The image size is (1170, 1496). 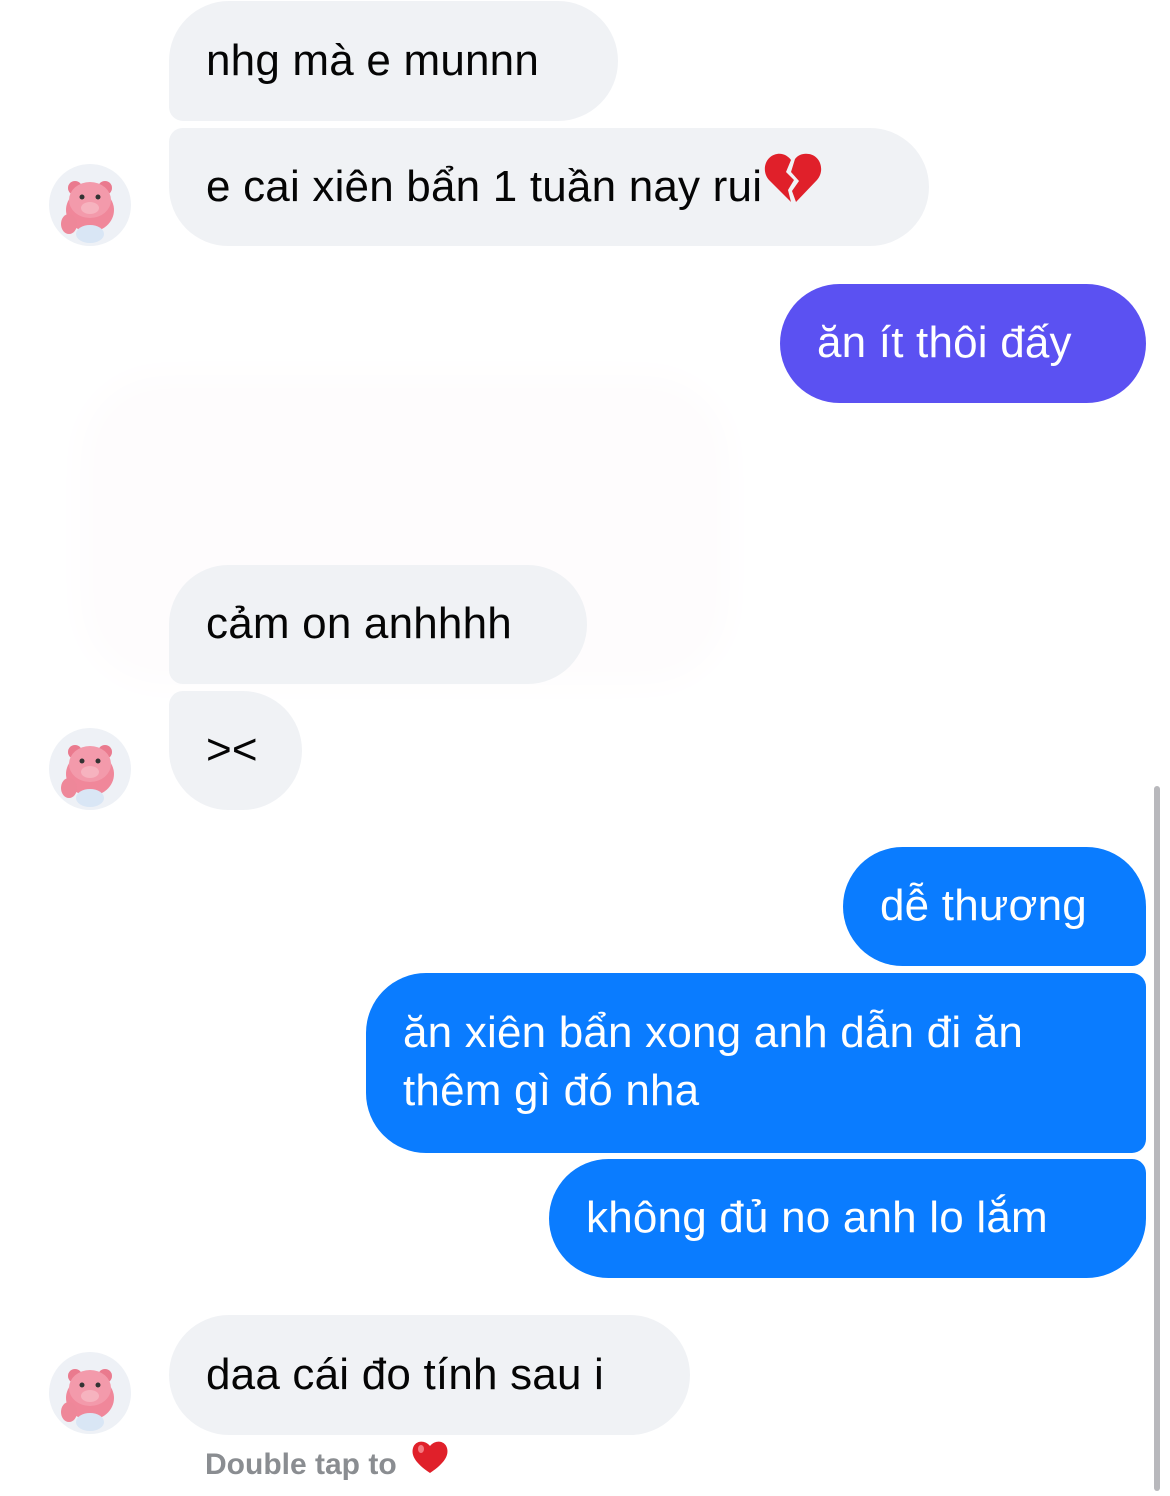 I want to click on message-bubble-incoming: ><, so click(x=235, y=750).